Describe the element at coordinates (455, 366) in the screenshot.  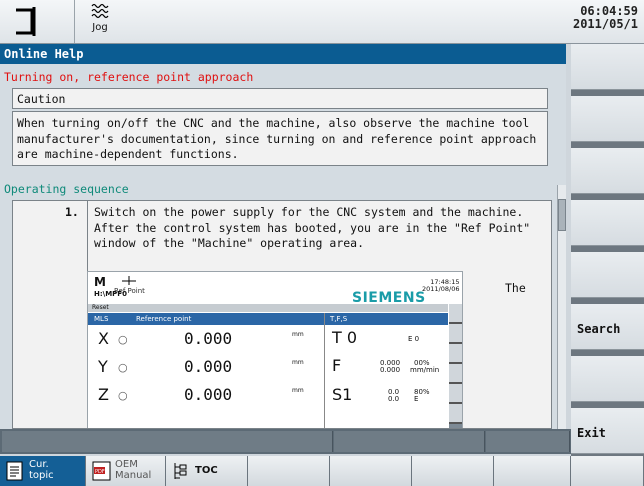
I see `embedded-softkeys` at that location.